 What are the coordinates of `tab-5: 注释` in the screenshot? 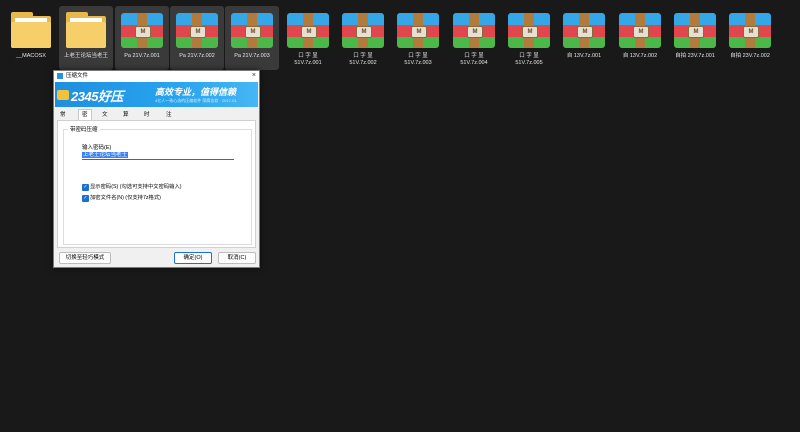 It's located at (169, 119).